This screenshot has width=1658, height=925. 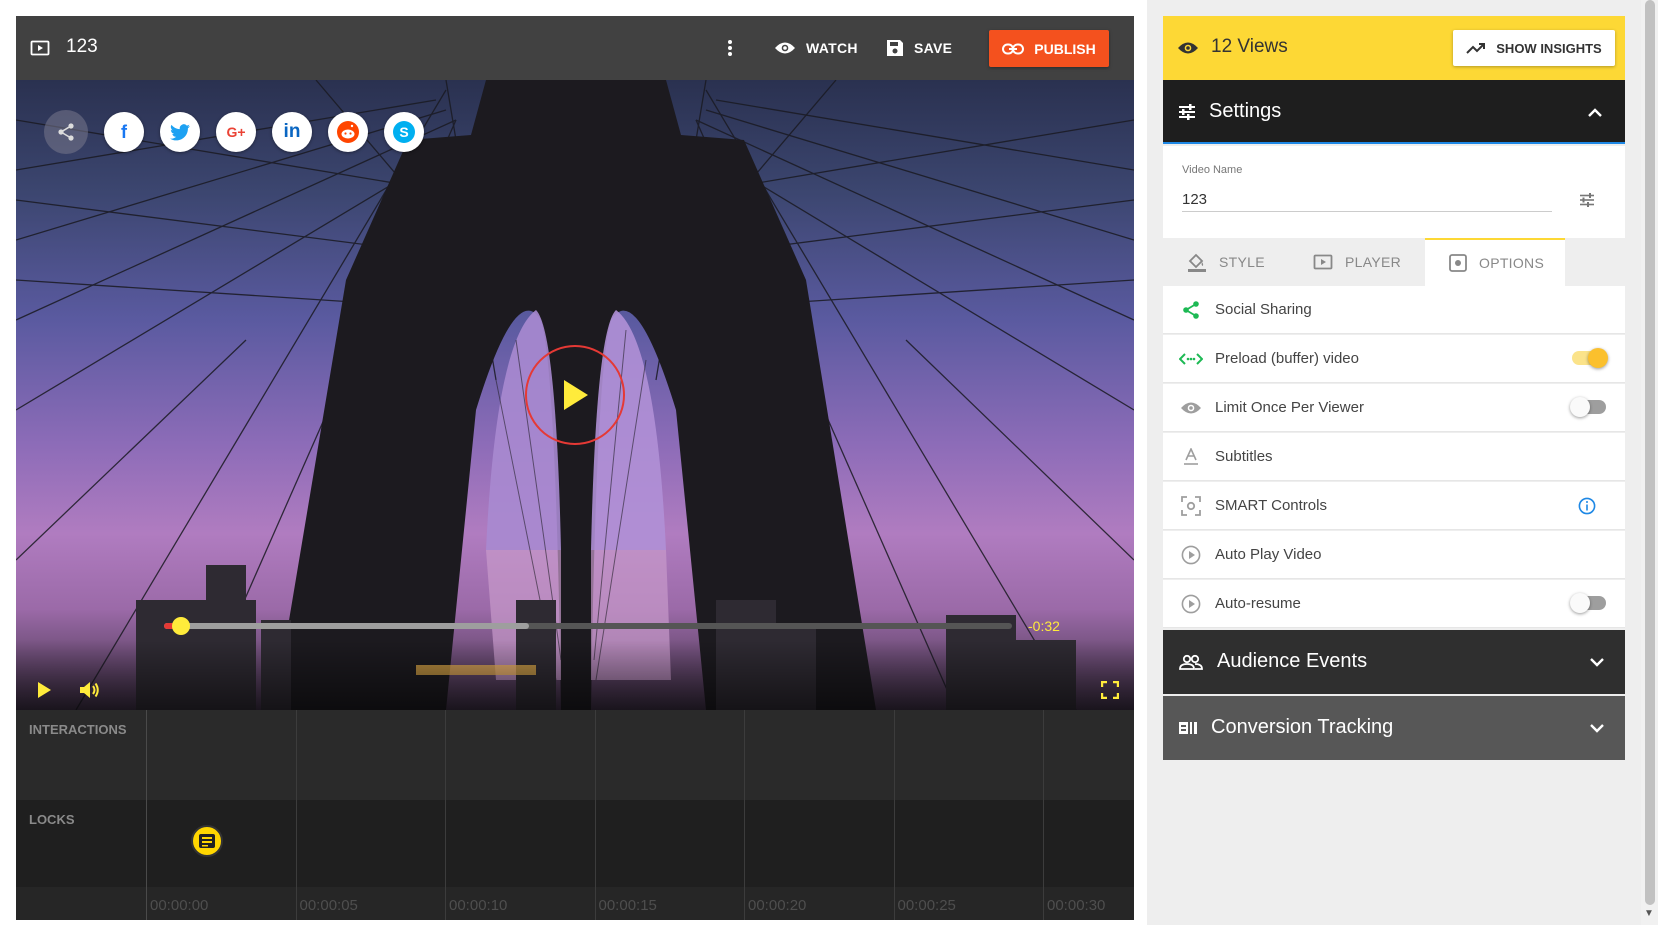 I want to click on insights-label: SHOW INSIGHTS, so click(x=1549, y=48).